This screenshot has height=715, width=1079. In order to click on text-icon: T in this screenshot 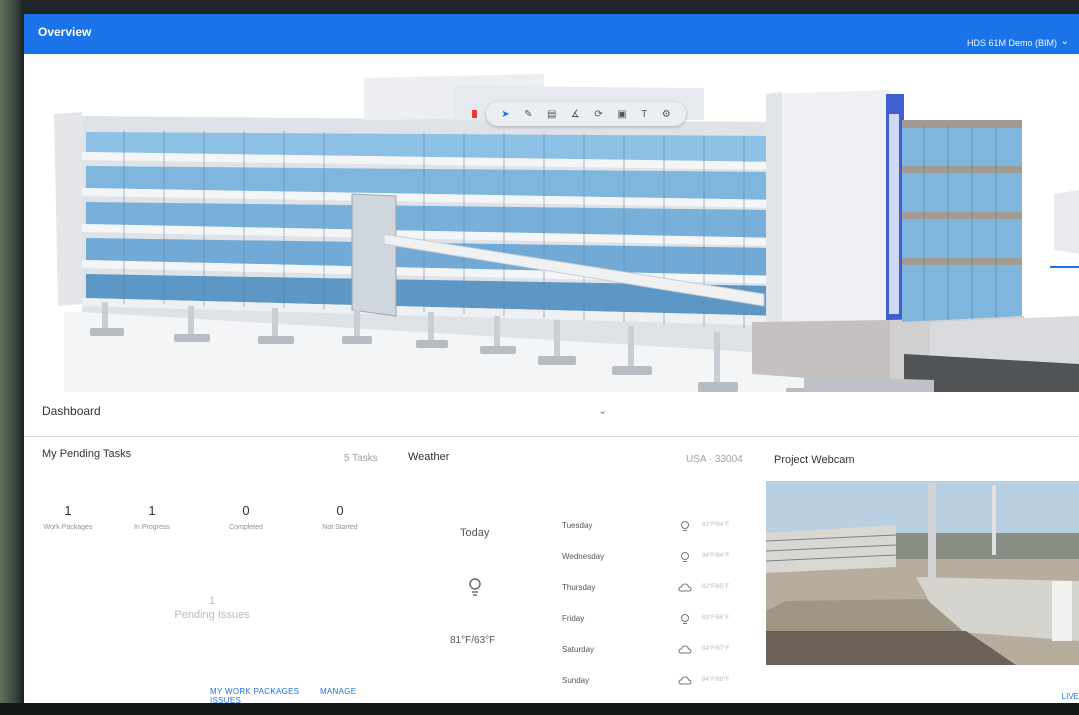, I will do `click(644, 114)`.